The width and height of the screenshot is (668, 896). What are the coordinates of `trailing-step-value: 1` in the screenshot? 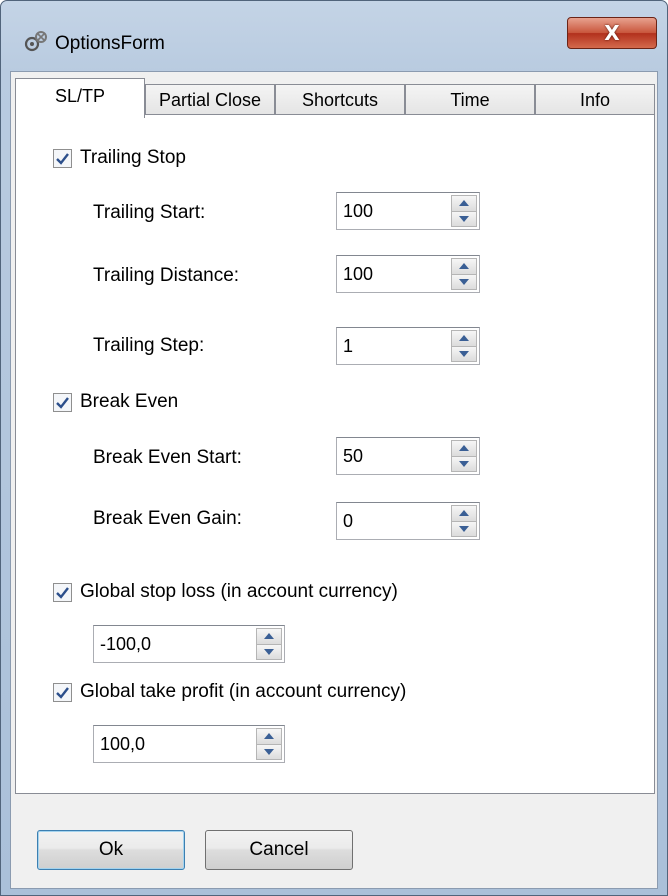 It's located at (348, 346).